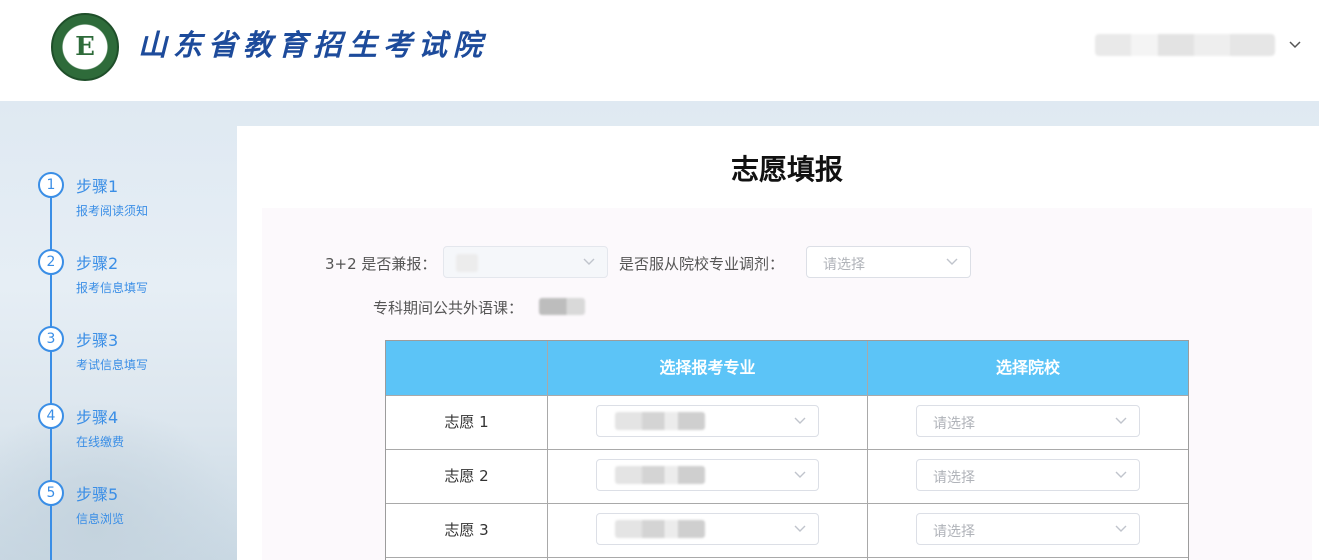  I want to click on table-header-empty, so click(467, 368).